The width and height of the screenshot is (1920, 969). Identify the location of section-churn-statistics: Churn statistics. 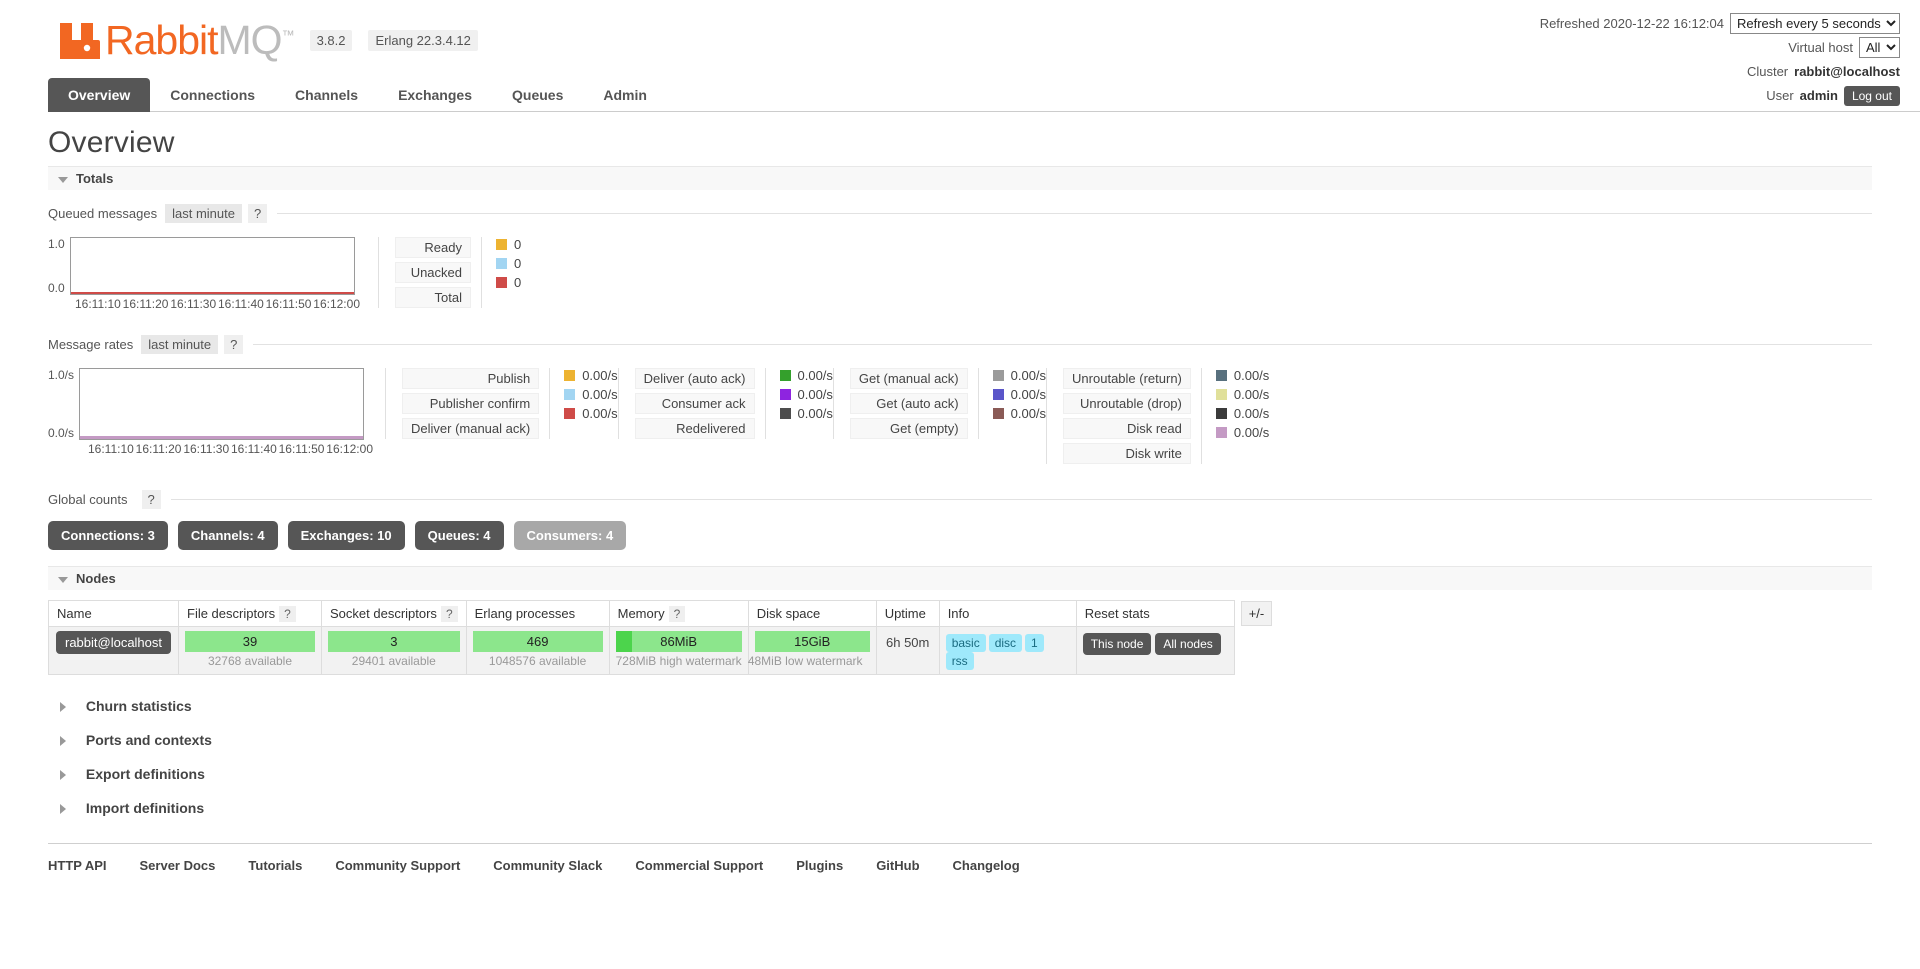
(960, 706).